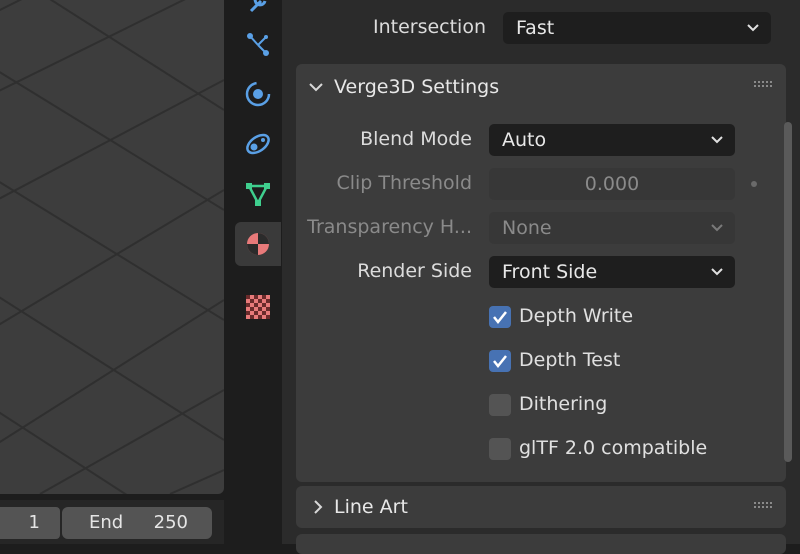  Describe the element at coordinates (417, 87) in the screenshot. I see `verge3d-panel-title: Verge3D Settings` at that location.